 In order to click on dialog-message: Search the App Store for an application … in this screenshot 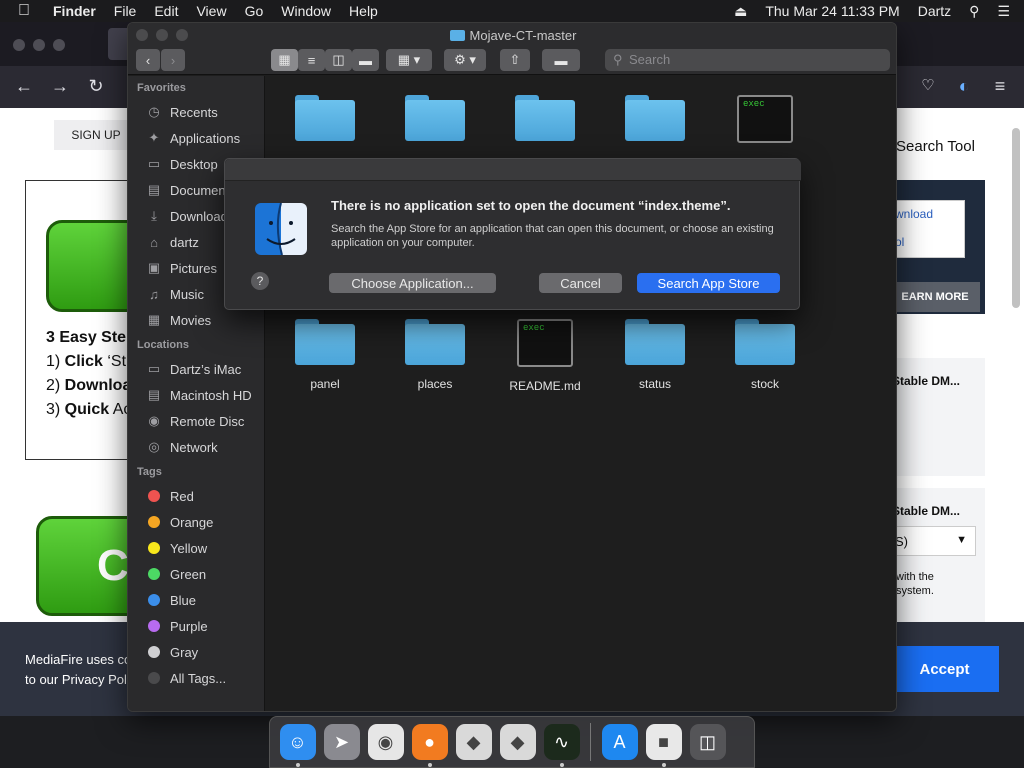, I will do `click(552, 236)`.